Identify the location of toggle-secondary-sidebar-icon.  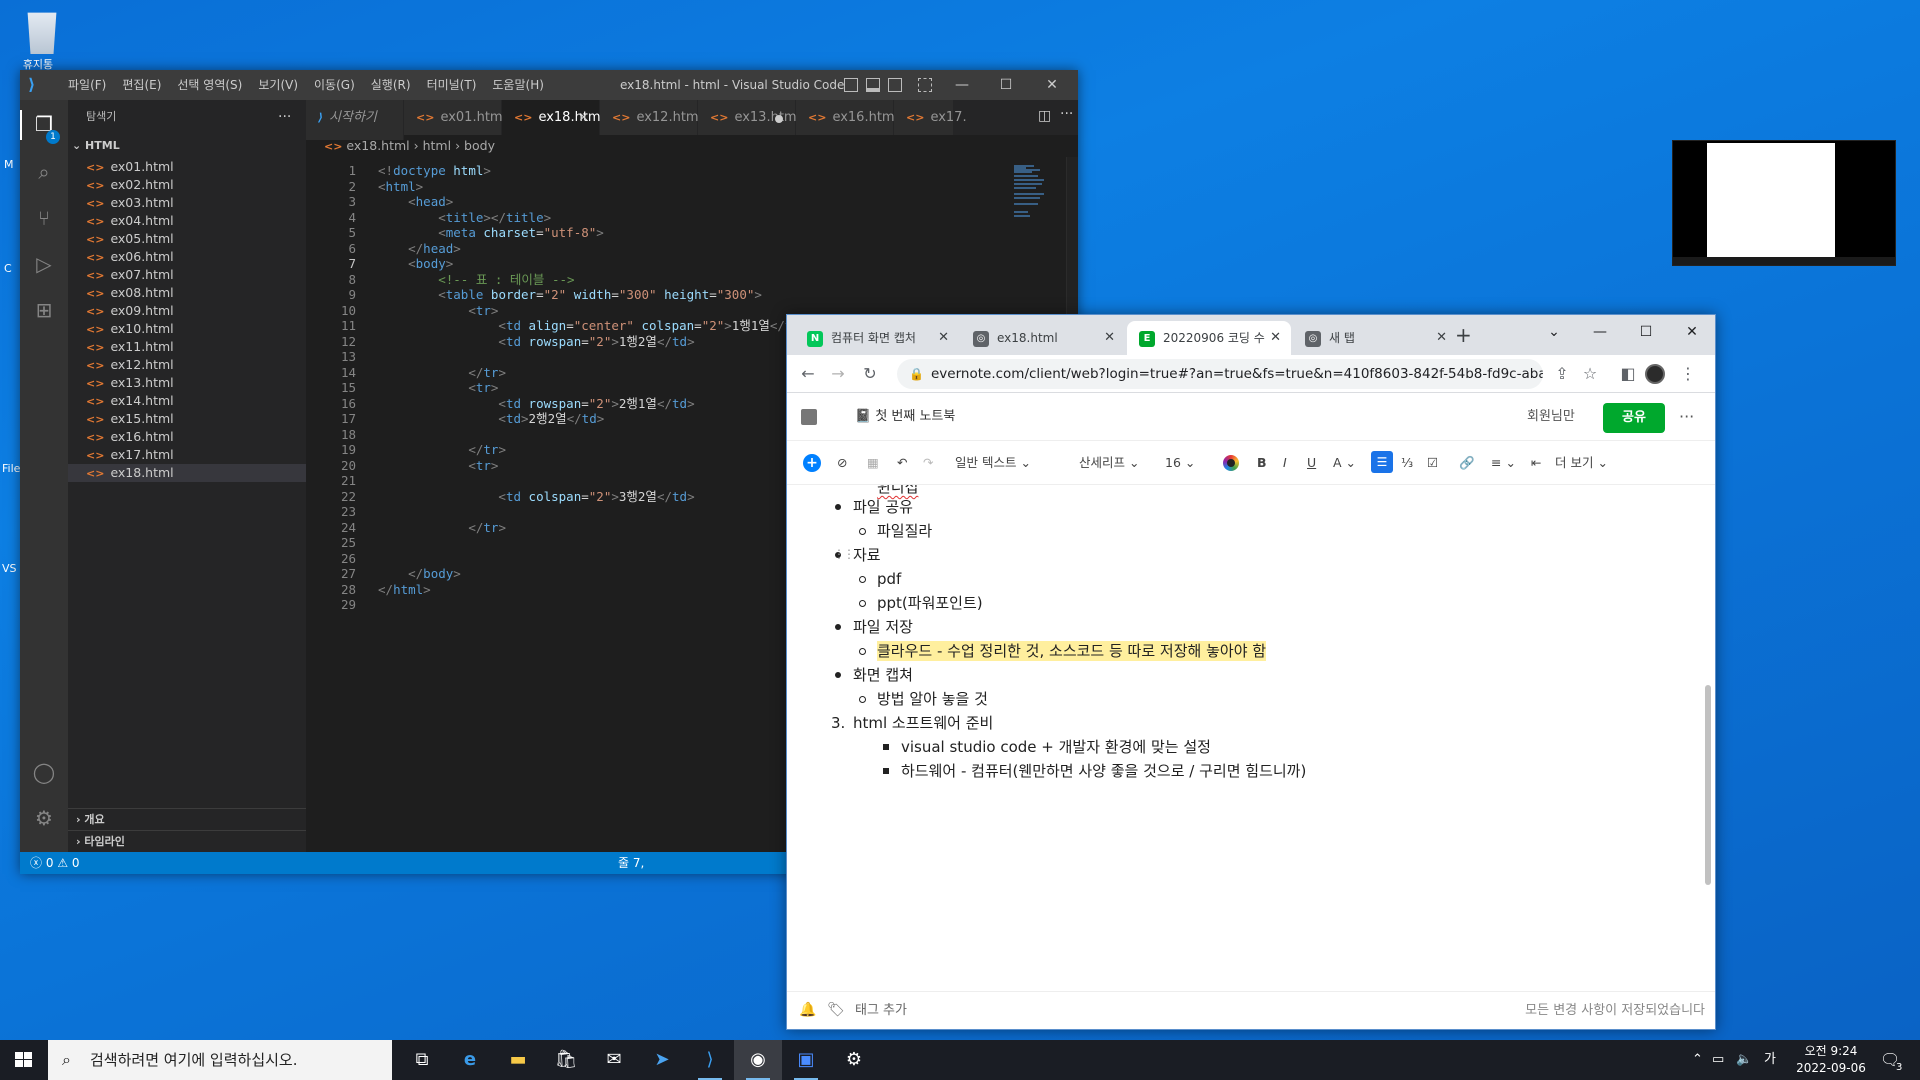
(895, 85).